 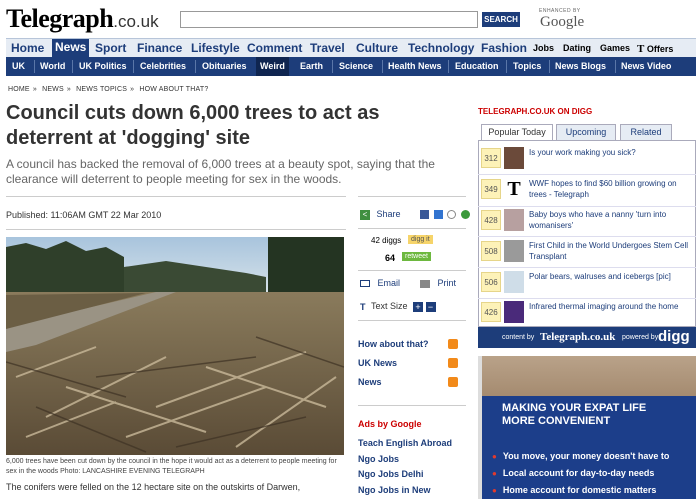 I want to click on retweet-button: retweet, so click(x=416, y=256).